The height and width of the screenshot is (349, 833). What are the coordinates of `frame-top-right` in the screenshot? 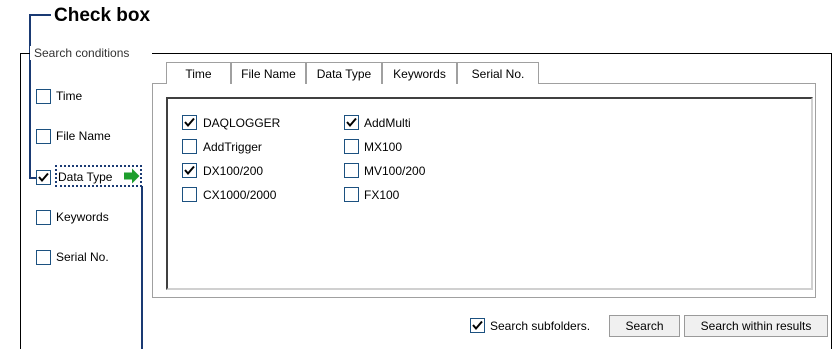 It's located at (492, 53).